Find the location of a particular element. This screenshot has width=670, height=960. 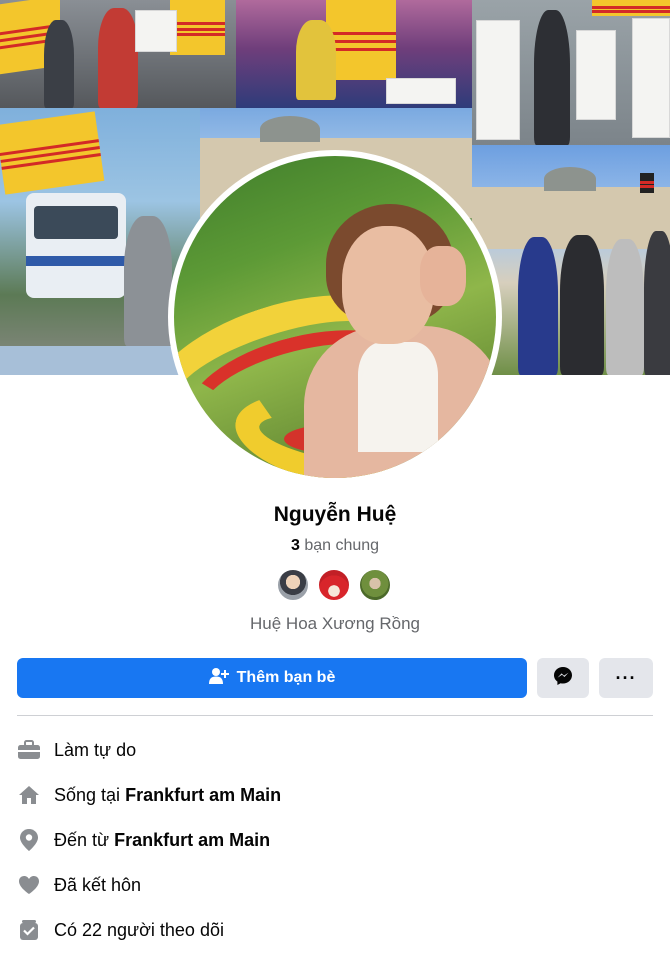

lives-city-link: Frankfurt am Main is located at coordinates (203, 795).